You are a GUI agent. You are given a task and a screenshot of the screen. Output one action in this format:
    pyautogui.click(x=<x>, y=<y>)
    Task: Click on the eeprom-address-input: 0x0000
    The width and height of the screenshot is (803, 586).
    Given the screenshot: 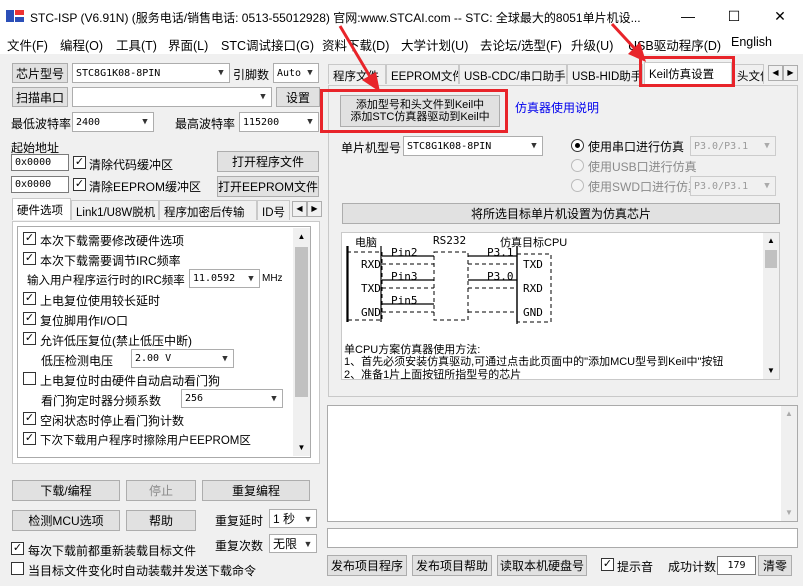 What is the action you would take?
    pyautogui.click(x=40, y=184)
    